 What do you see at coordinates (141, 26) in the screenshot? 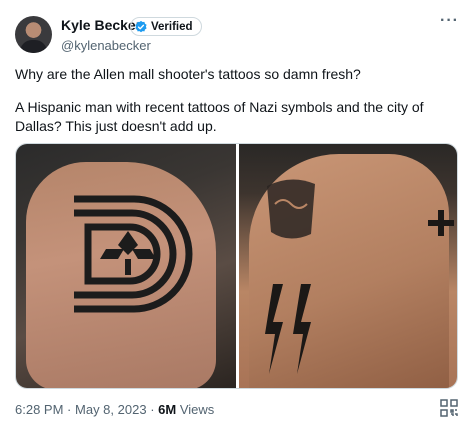
I see `verified-badge-icon` at bounding box center [141, 26].